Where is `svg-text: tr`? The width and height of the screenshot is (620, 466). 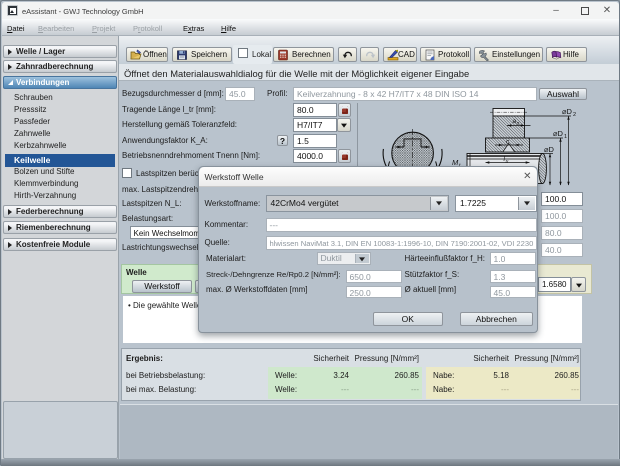
svg-text: tr is located at coordinates (507, 162).